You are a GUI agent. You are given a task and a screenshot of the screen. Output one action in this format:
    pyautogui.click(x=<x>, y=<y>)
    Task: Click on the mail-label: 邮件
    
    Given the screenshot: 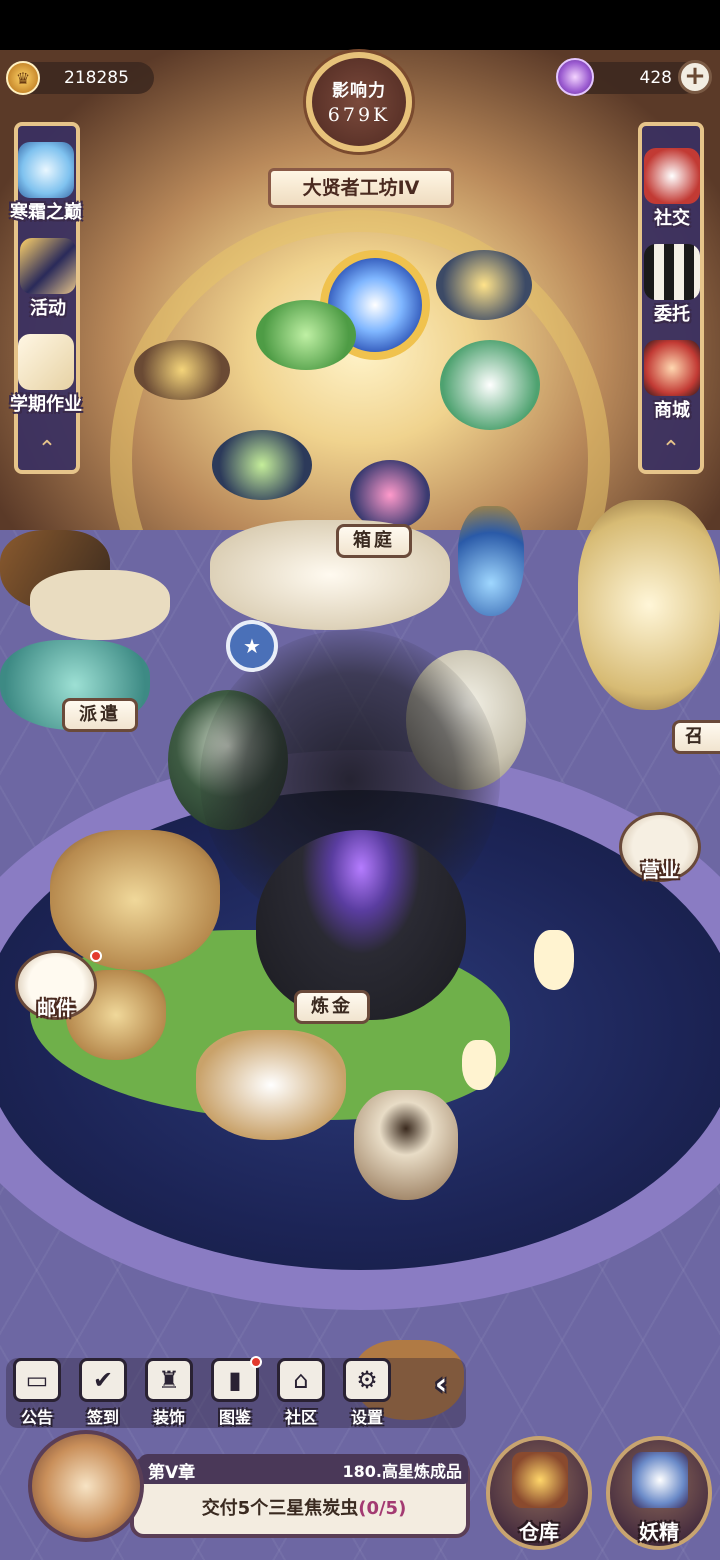 What is the action you would take?
    pyautogui.click(x=55, y=1009)
    